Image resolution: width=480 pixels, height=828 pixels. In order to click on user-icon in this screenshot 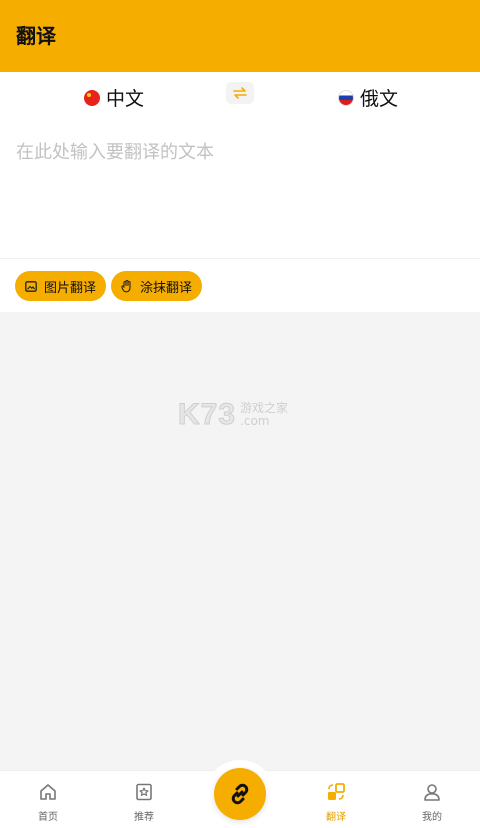, I will do `click(432, 792)`.